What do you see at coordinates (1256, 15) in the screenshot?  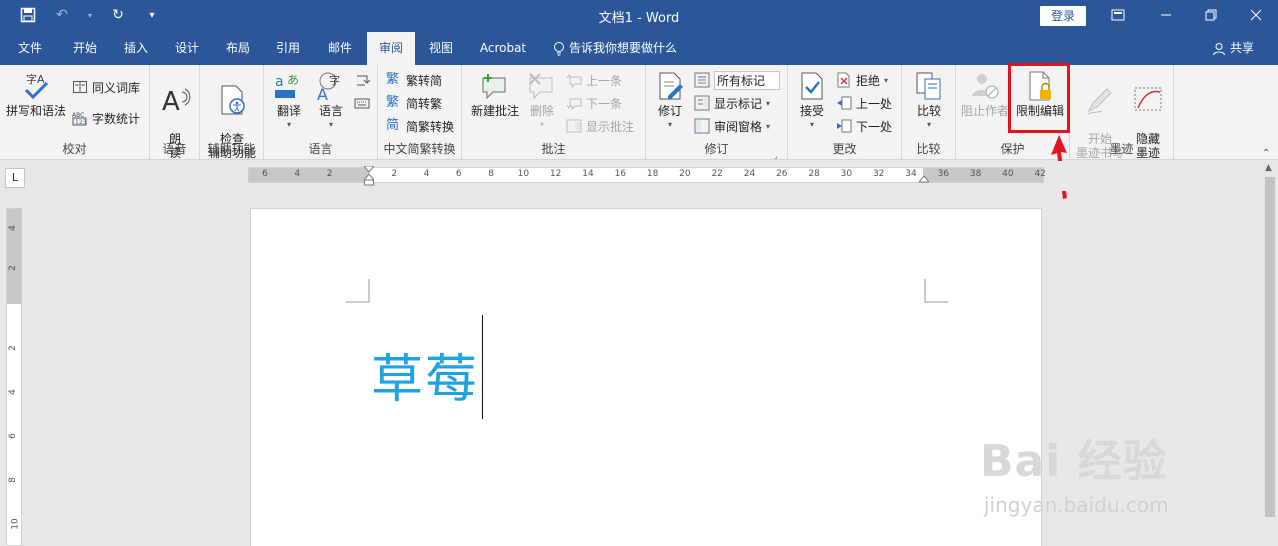 I see `close-icon` at bounding box center [1256, 15].